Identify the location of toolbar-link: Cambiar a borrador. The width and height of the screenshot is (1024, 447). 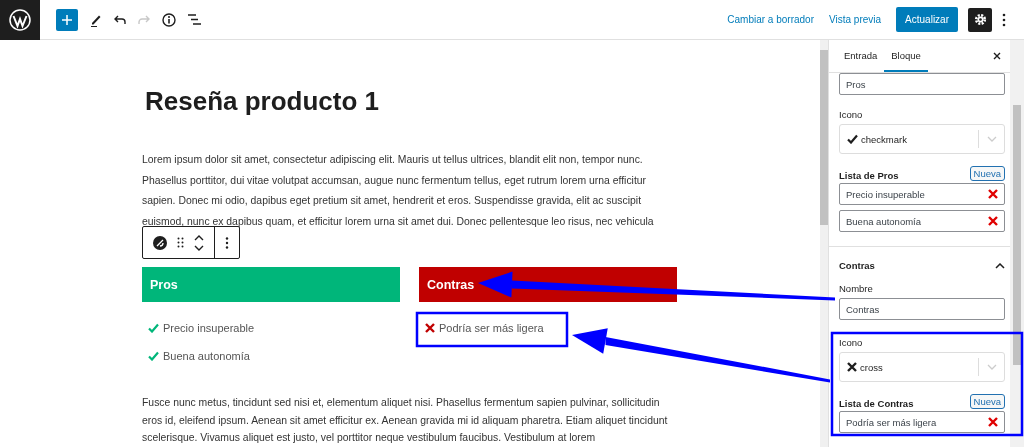
(770, 19).